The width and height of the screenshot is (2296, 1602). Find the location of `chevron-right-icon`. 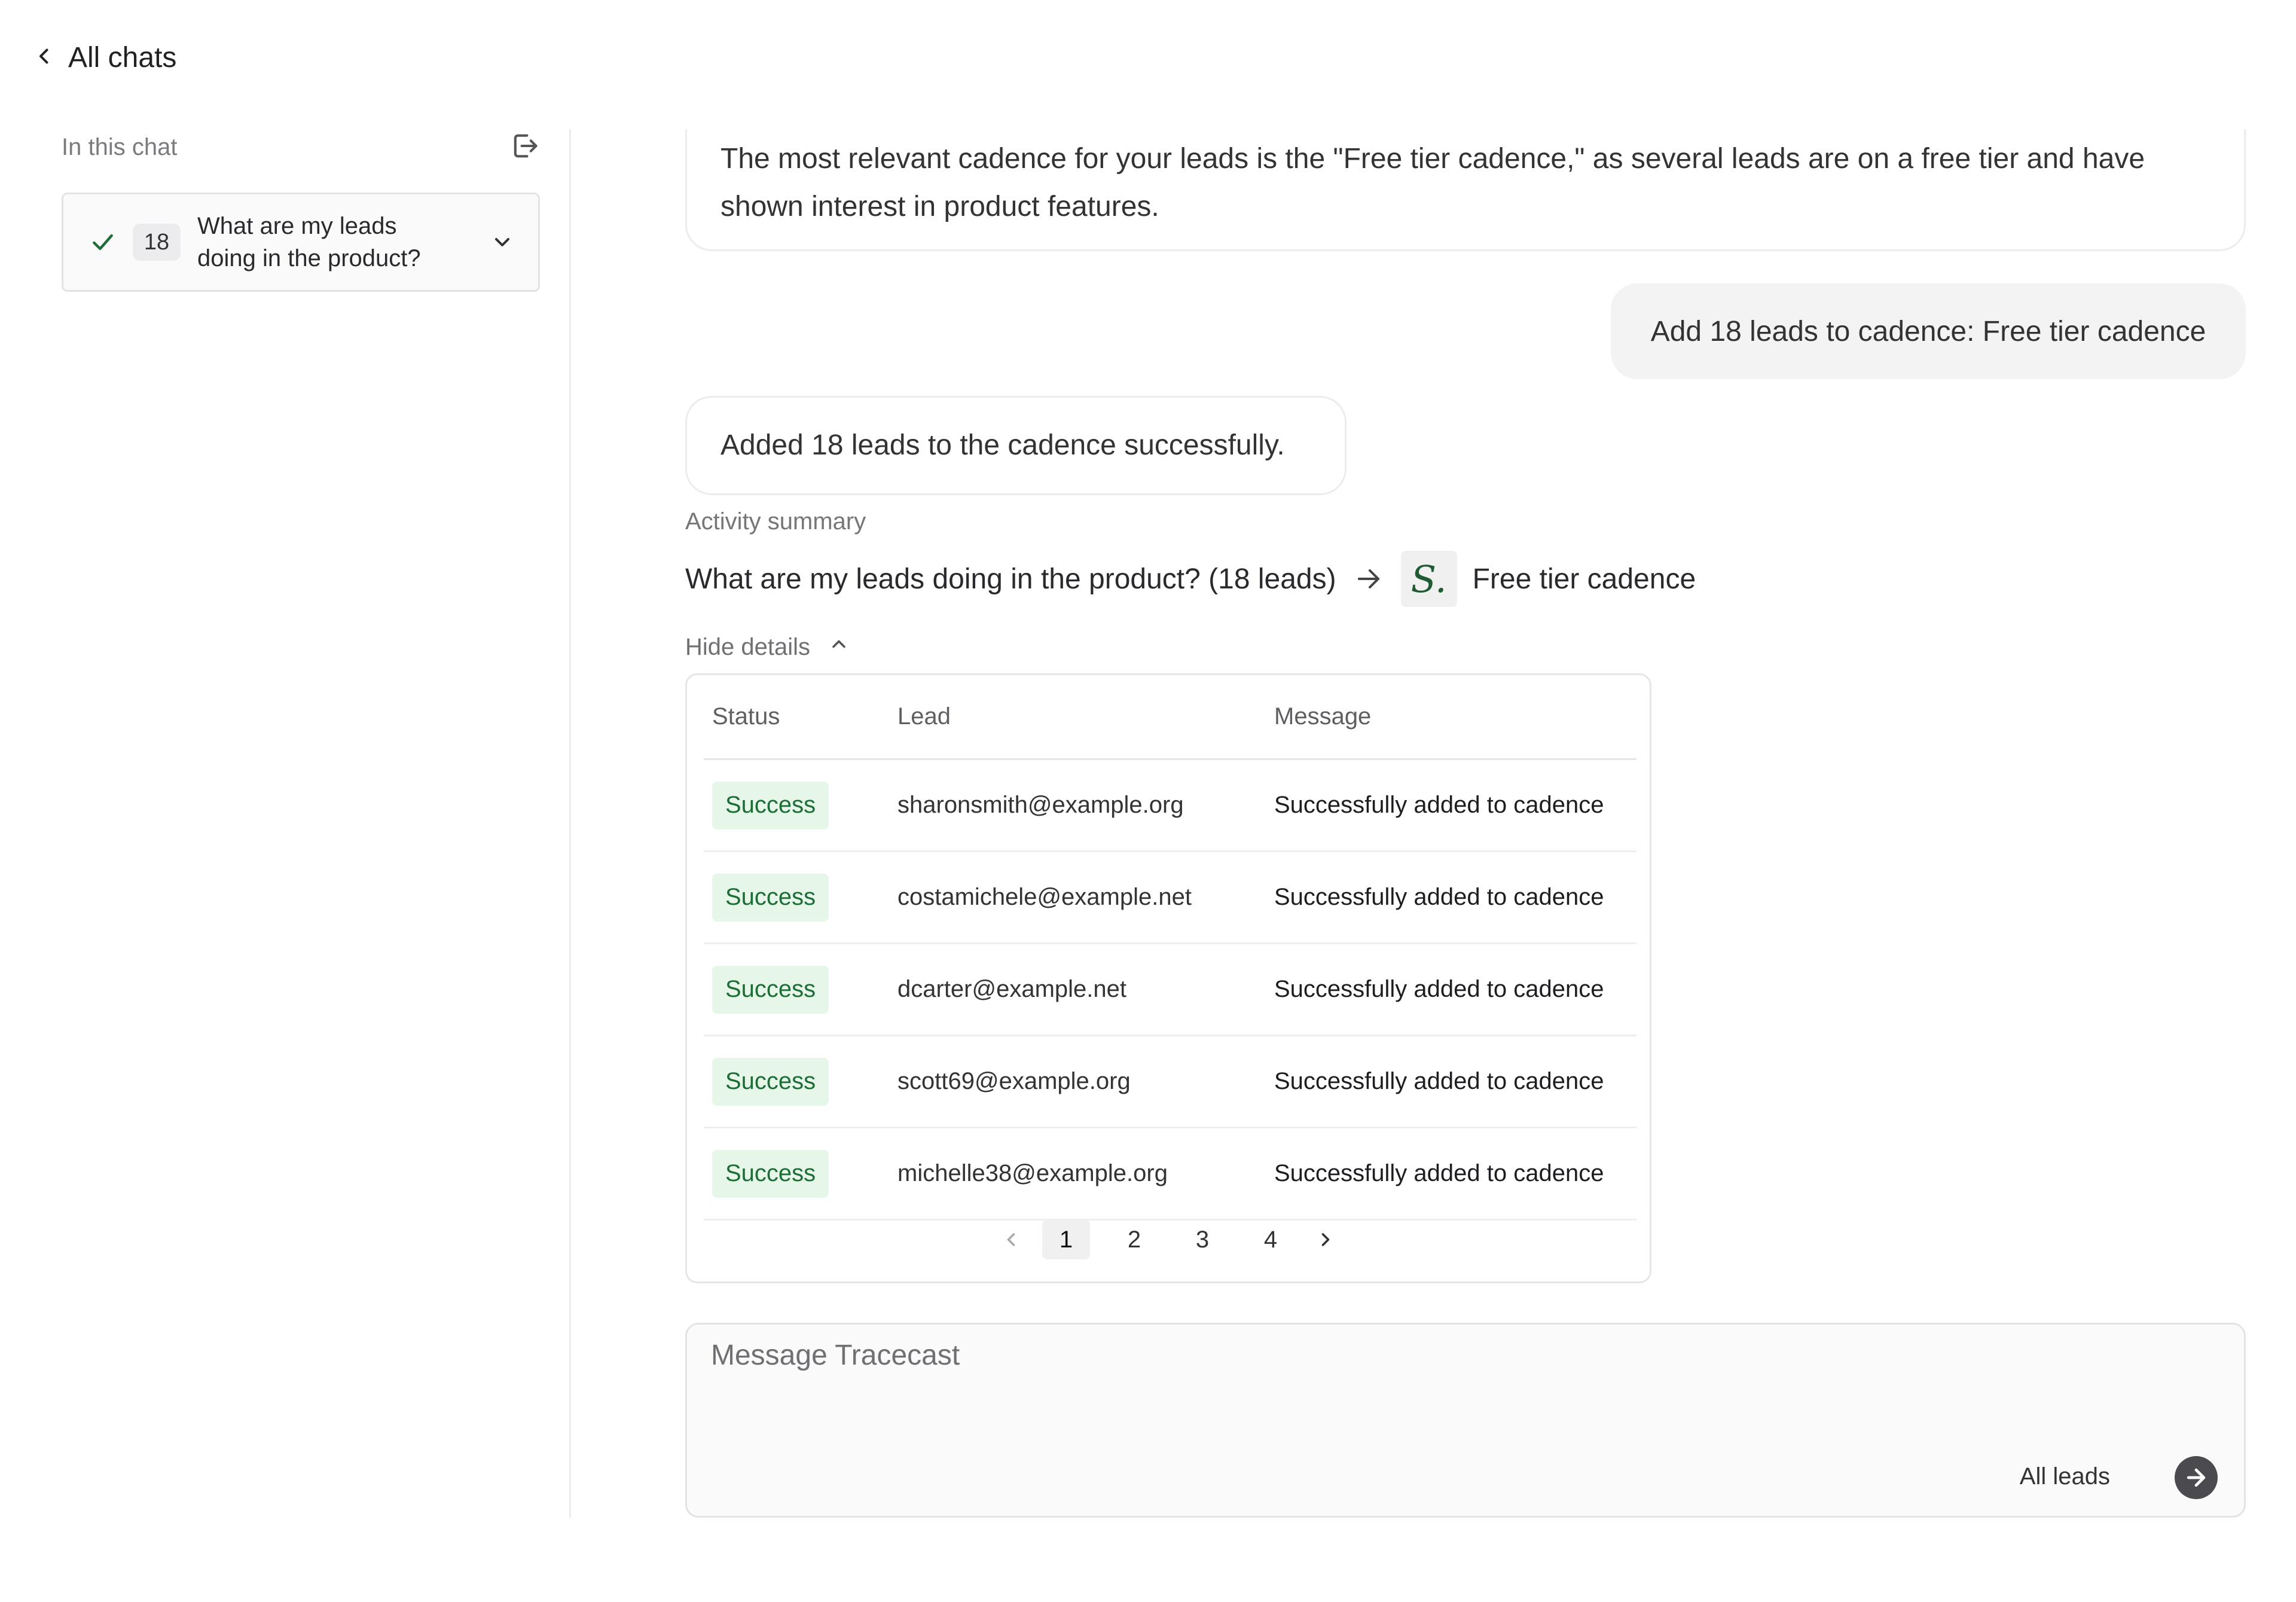

chevron-right-icon is located at coordinates (1325, 1239).